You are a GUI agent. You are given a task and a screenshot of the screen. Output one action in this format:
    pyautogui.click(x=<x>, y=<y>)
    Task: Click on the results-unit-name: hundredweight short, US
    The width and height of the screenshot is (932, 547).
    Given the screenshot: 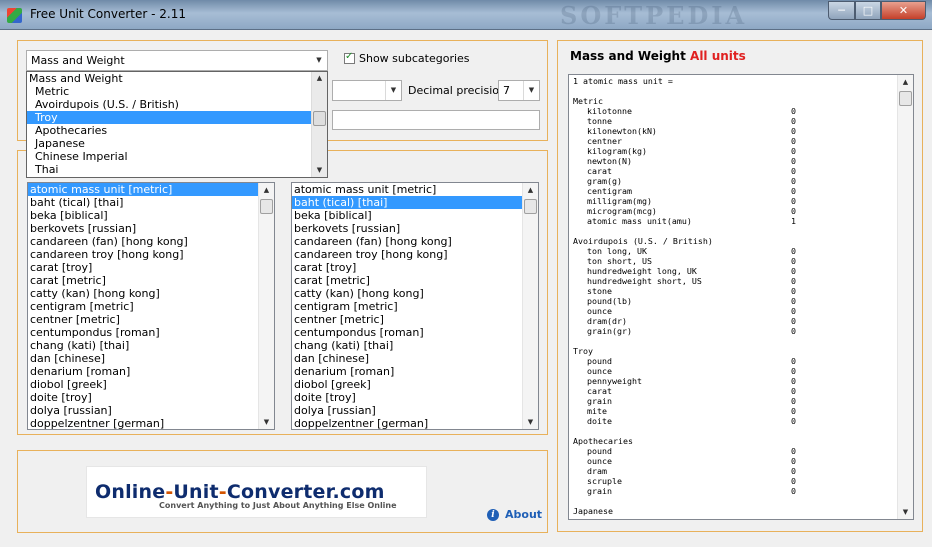 What is the action you would take?
    pyautogui.click(x=644, y=281)
    